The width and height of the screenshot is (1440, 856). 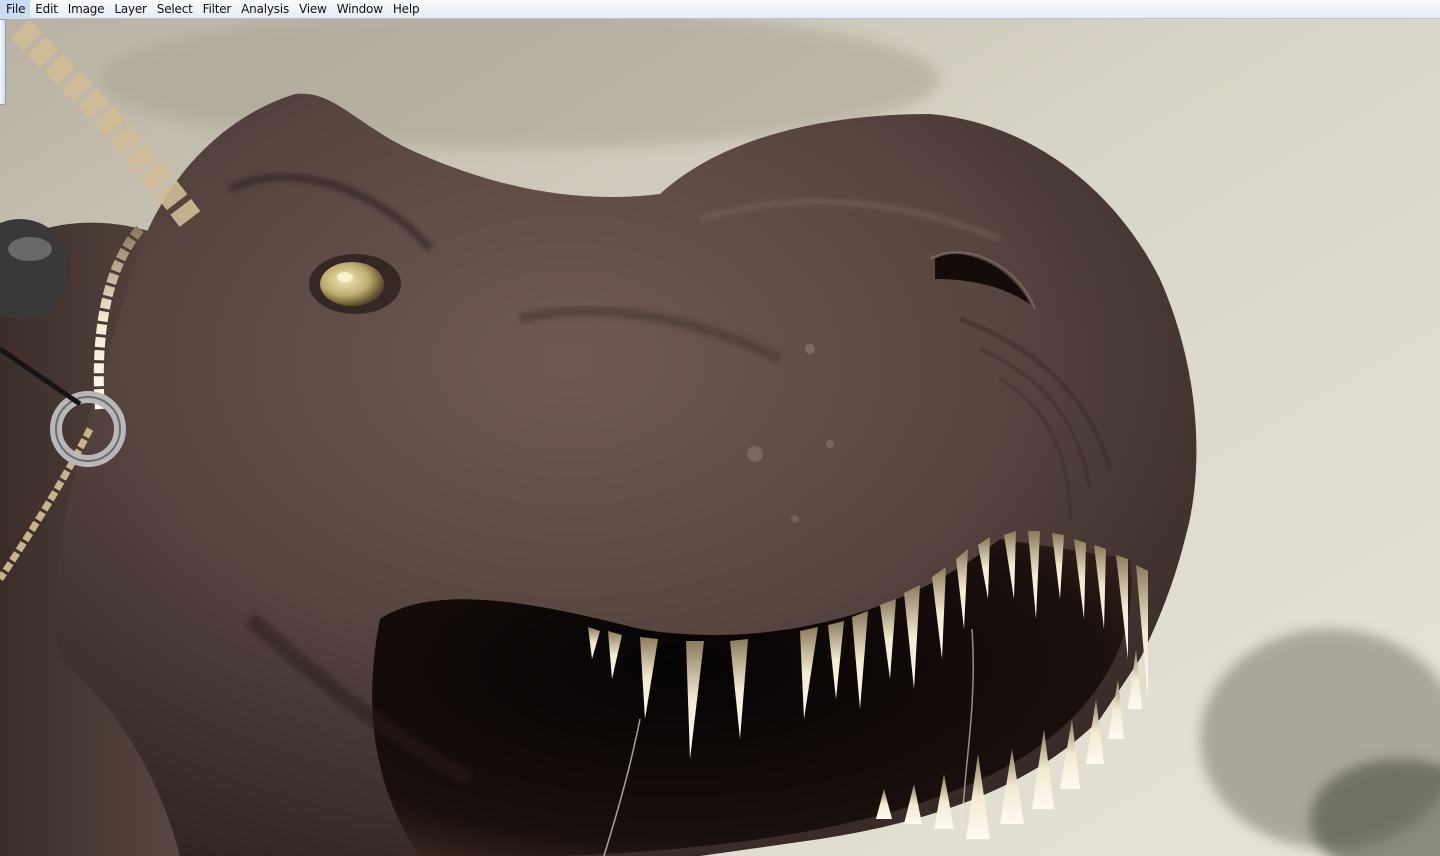 What do you see at coordinates (130, 9) in the screenshot?
I see `menu-layer: Layer` at bounding box center [130, 9].